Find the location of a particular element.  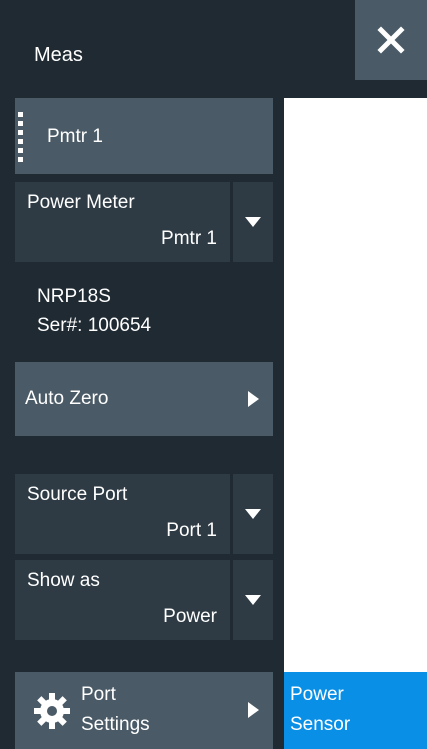

panel-title: Meas is located at coordinates (58, 55).